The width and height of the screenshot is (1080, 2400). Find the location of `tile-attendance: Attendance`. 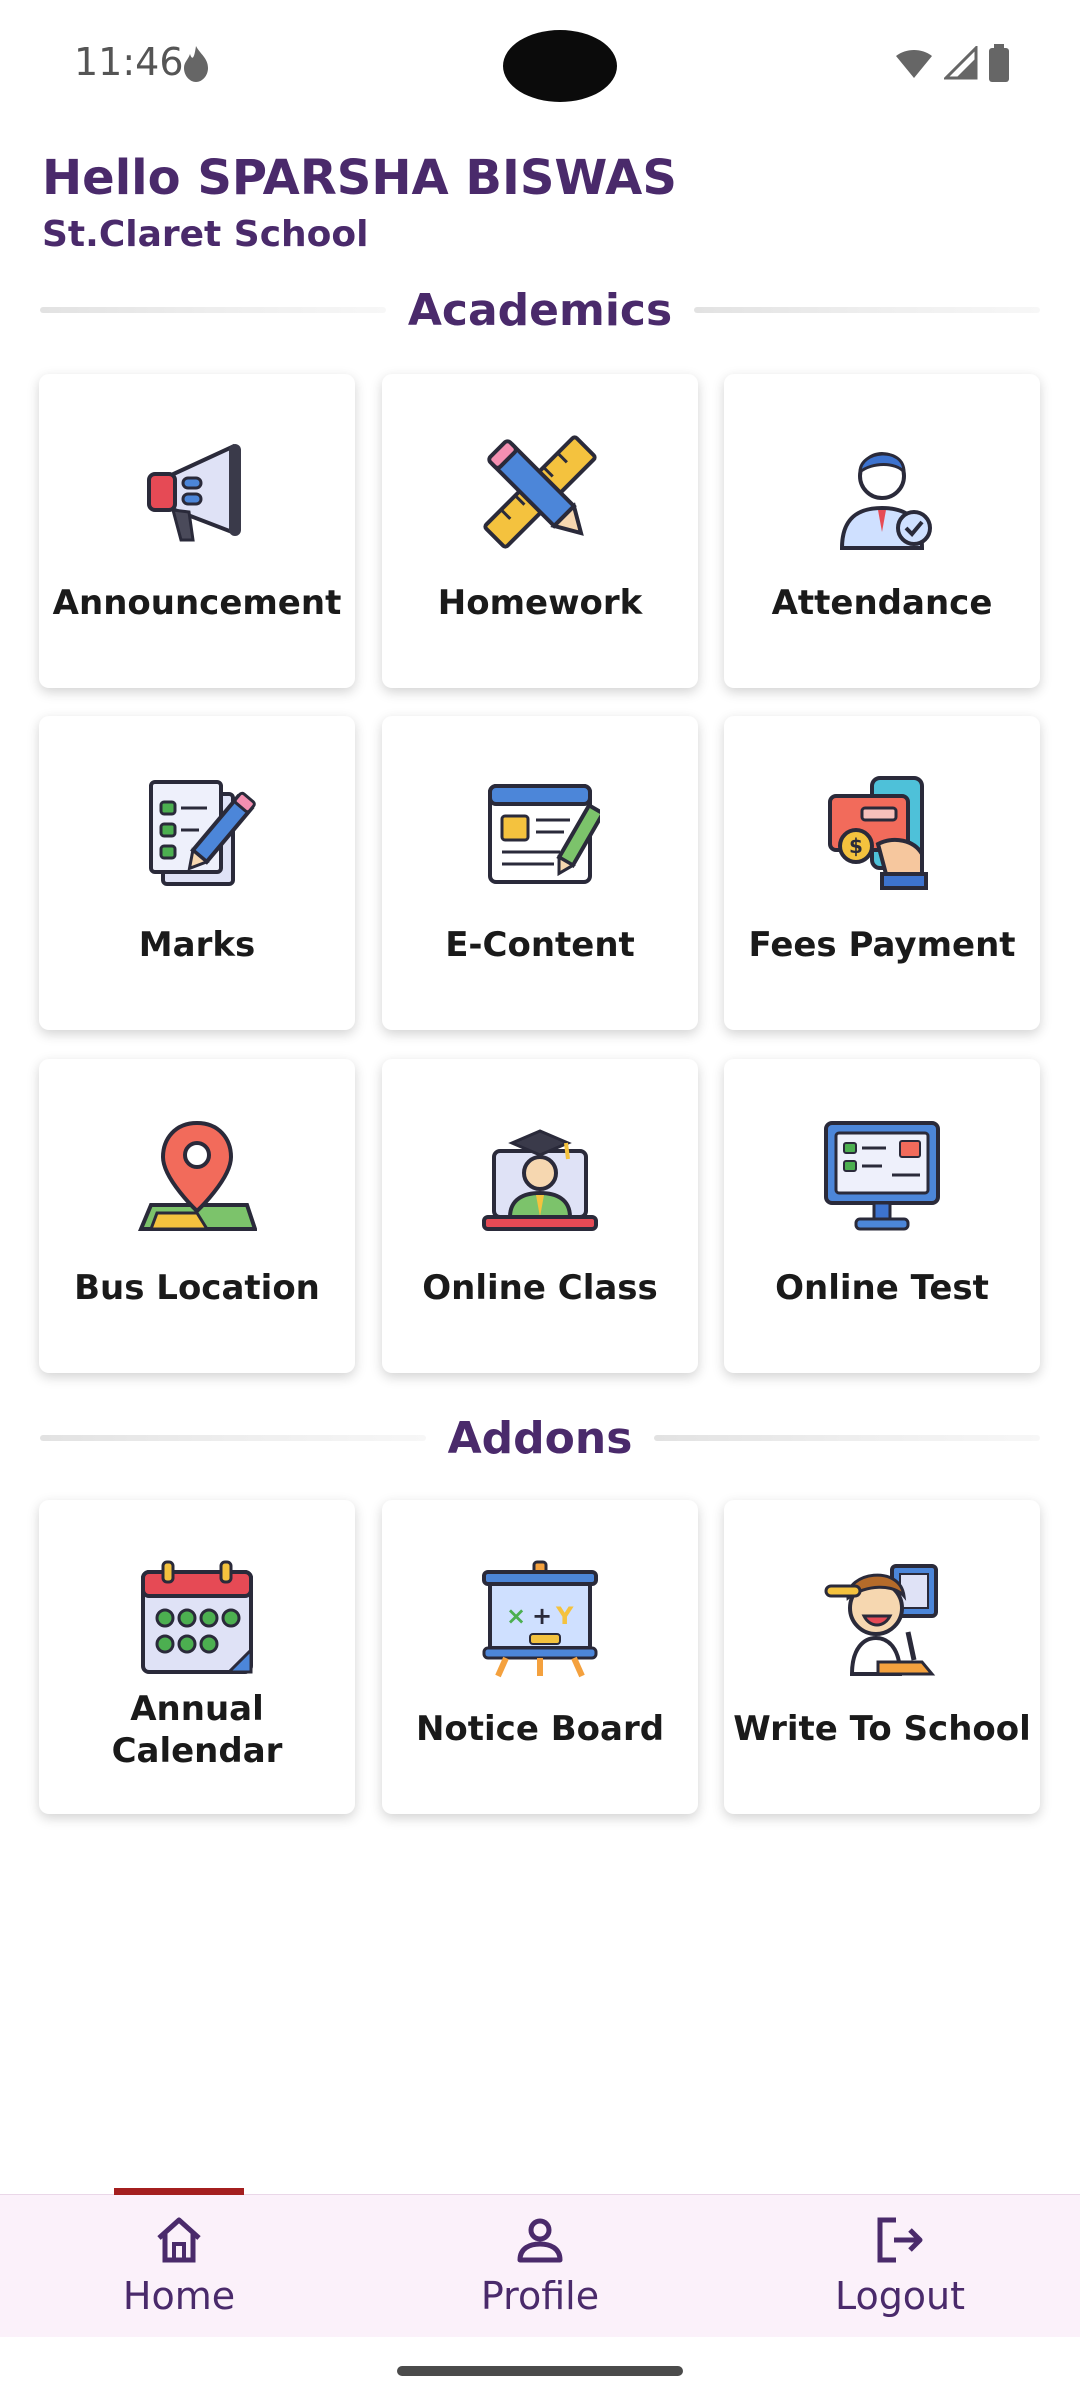

tile-attendance: Attendance is located at coordinates (882, 531).